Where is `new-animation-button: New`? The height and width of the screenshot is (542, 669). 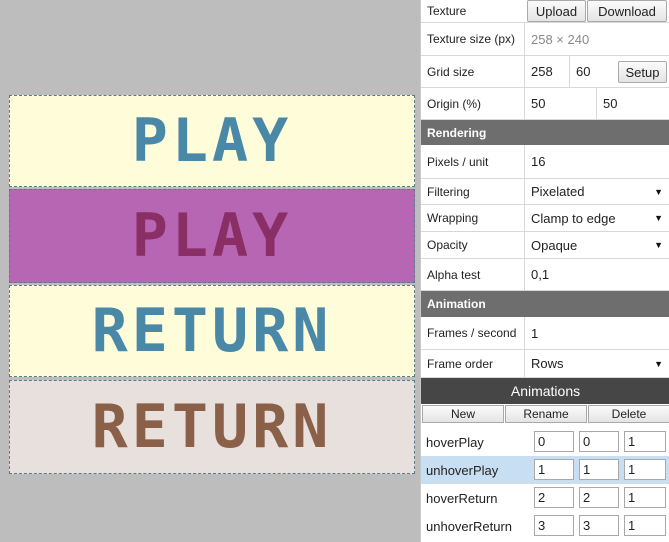
new-animation-button: New is located at coordinates (463, 414).